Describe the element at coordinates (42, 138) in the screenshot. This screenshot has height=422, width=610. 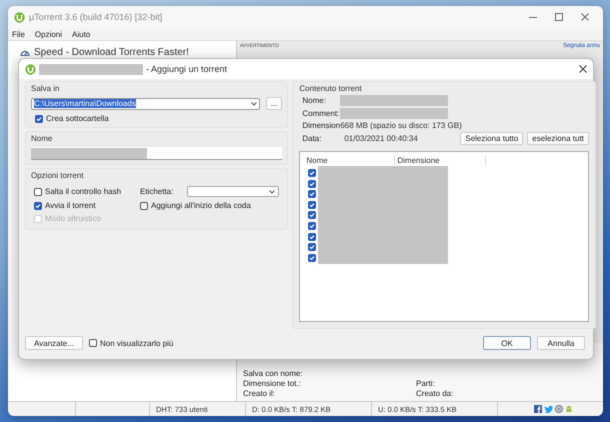
I see `group-label: Nome` at that location.